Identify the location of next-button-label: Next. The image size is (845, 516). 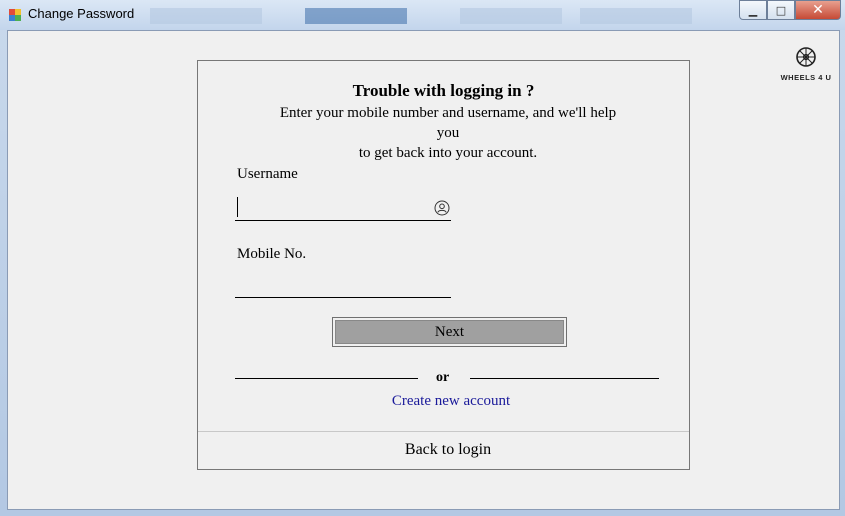
(449, 332).